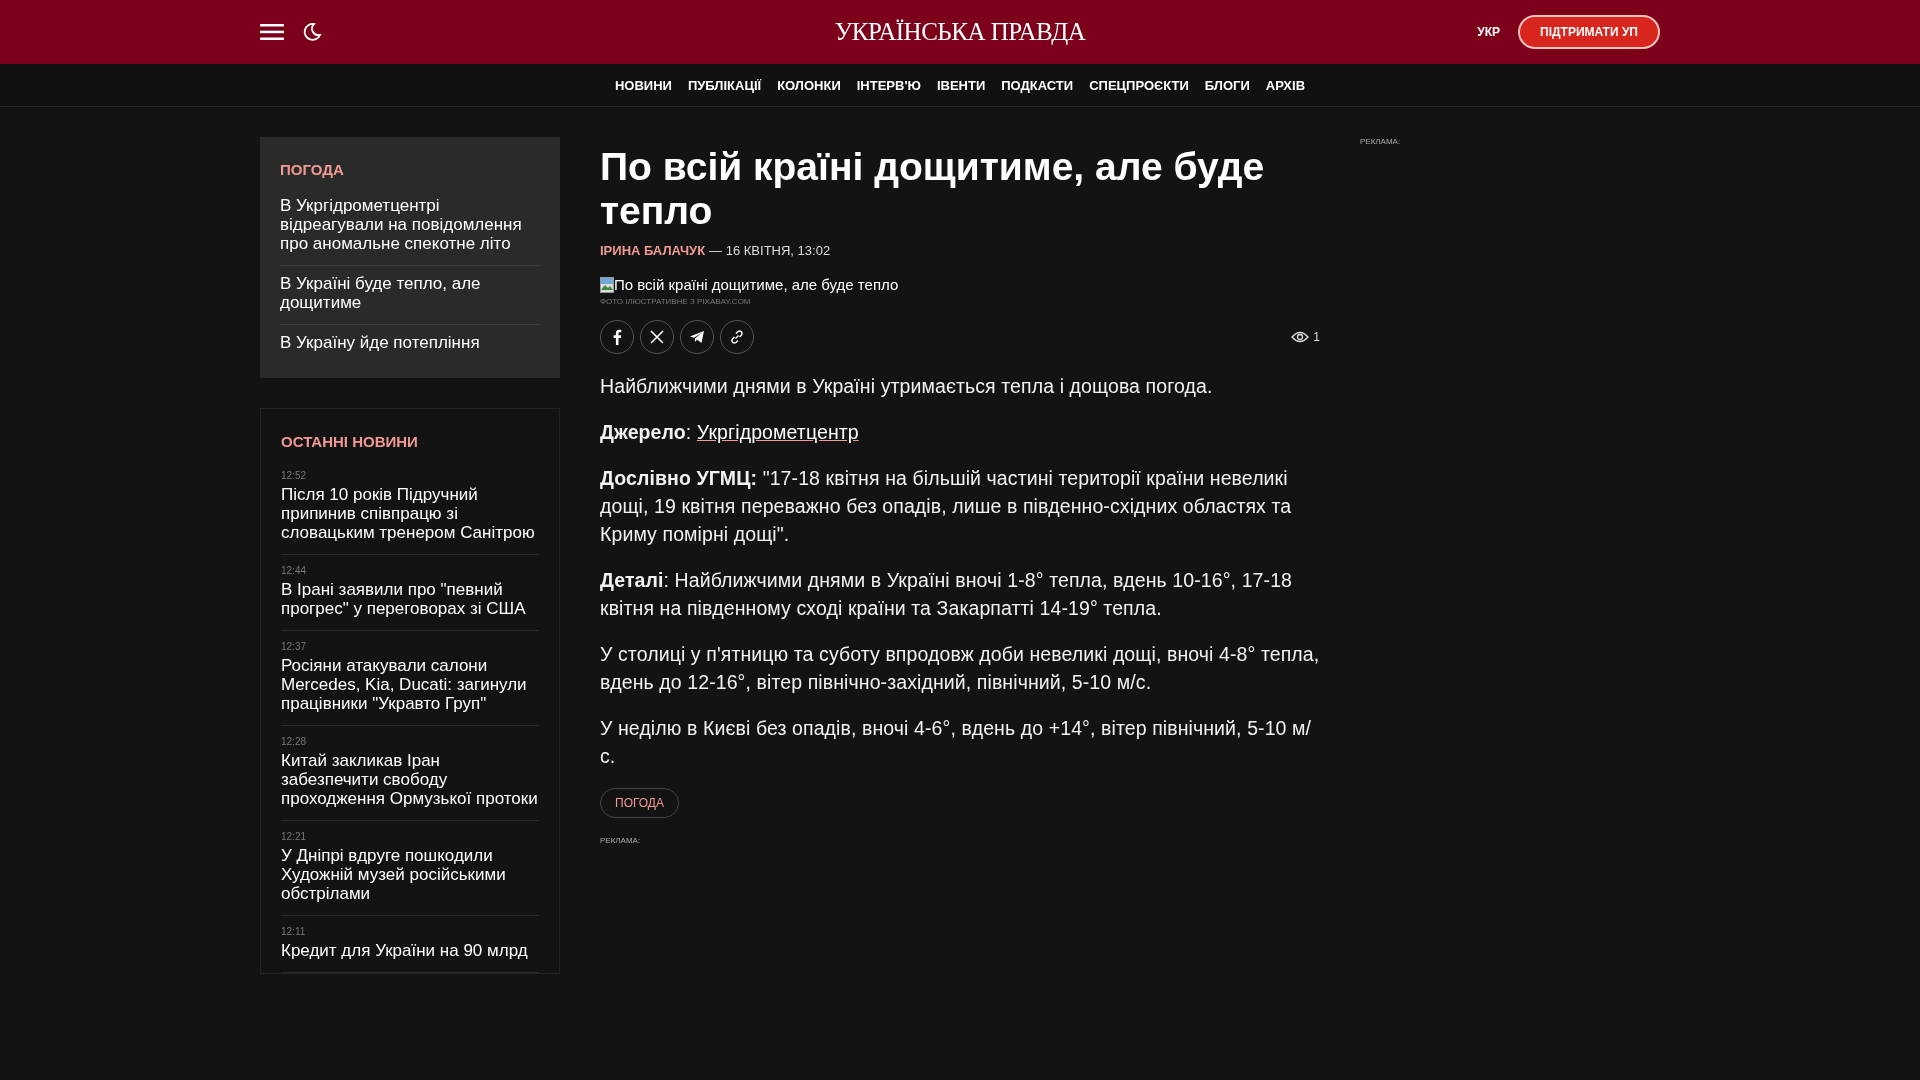 The width and height of the screenshot is (1920, 1080). I want to click on related-link: В Україну йде потепління, so click(410, 344).